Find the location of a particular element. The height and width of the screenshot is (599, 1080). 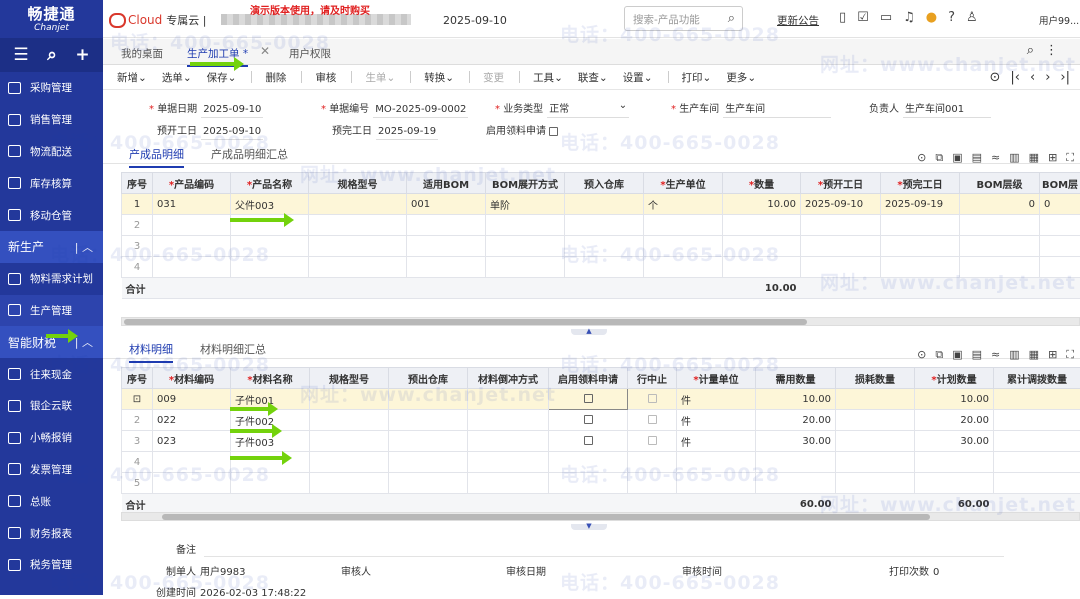

column-header: *计划数量 is located at coordinates (954, 378).